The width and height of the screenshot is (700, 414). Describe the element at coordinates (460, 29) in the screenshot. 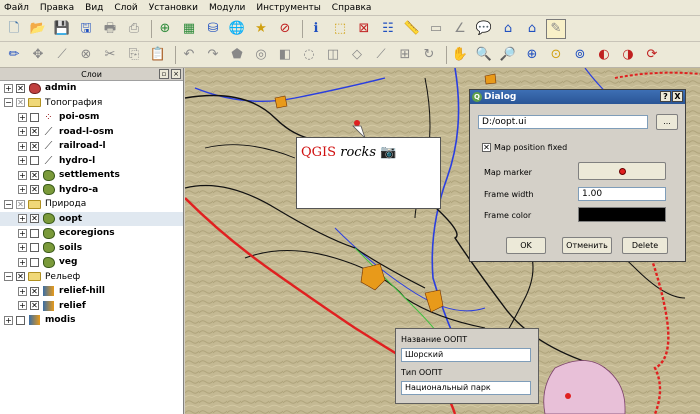

I see `measure-angle-icon: ∠` at that location.